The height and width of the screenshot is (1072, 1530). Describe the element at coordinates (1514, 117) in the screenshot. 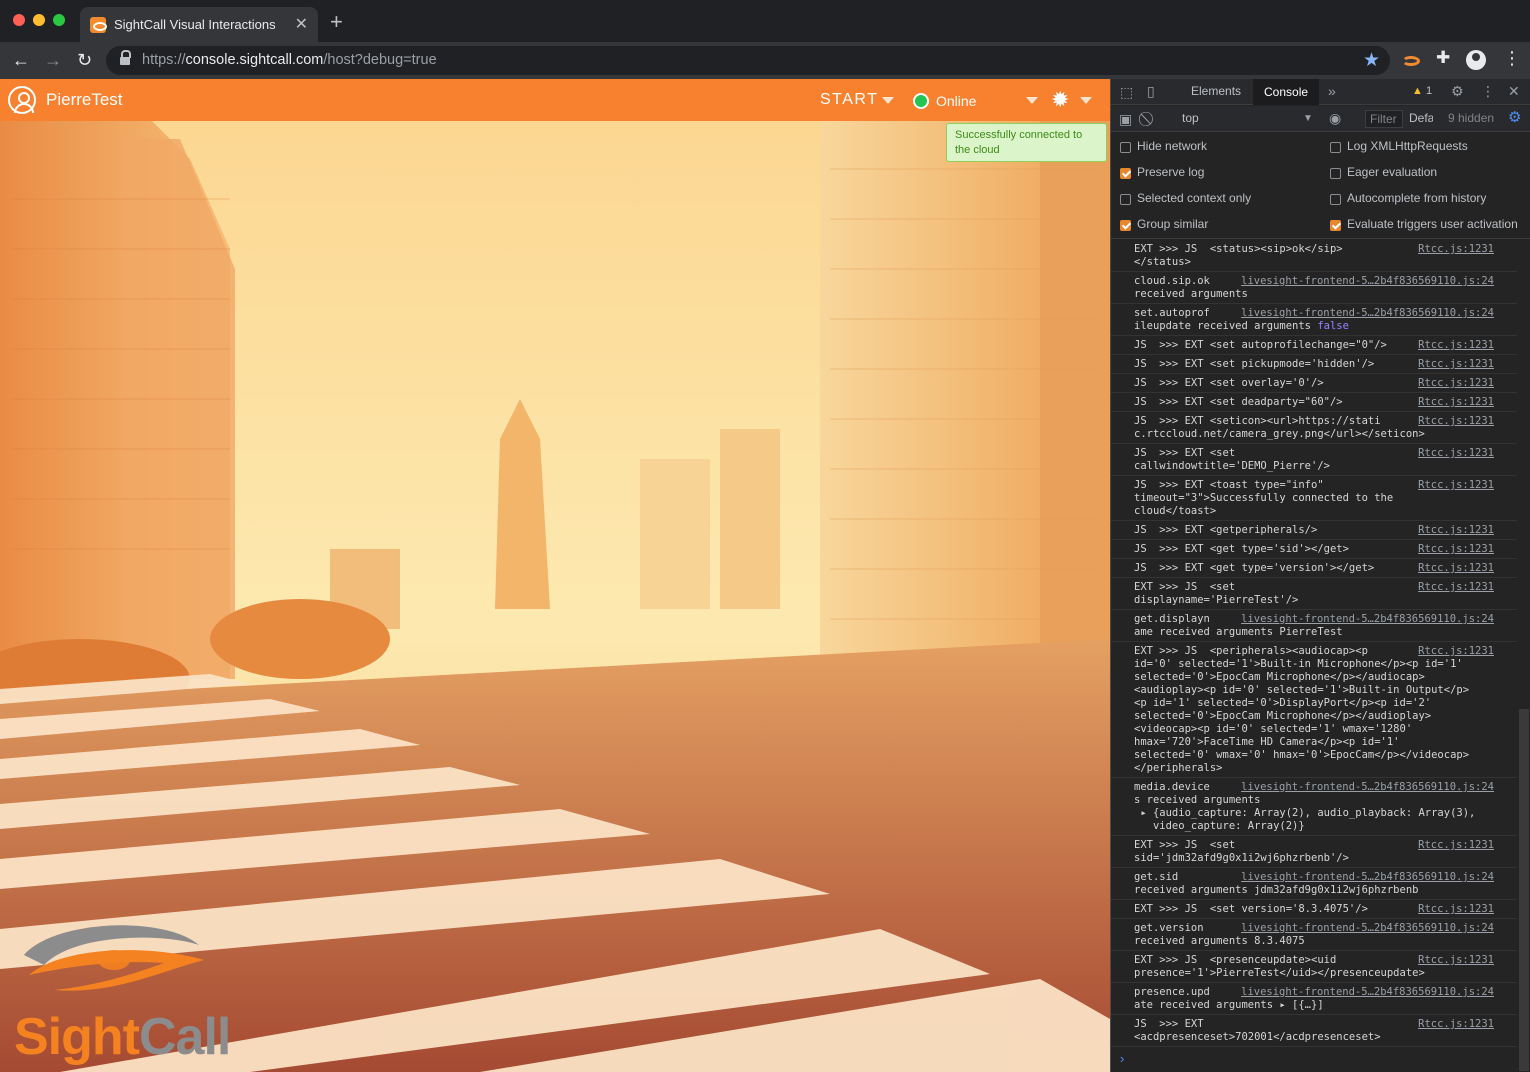

I see `console-settings-gear-icon: ⚙` at that location.